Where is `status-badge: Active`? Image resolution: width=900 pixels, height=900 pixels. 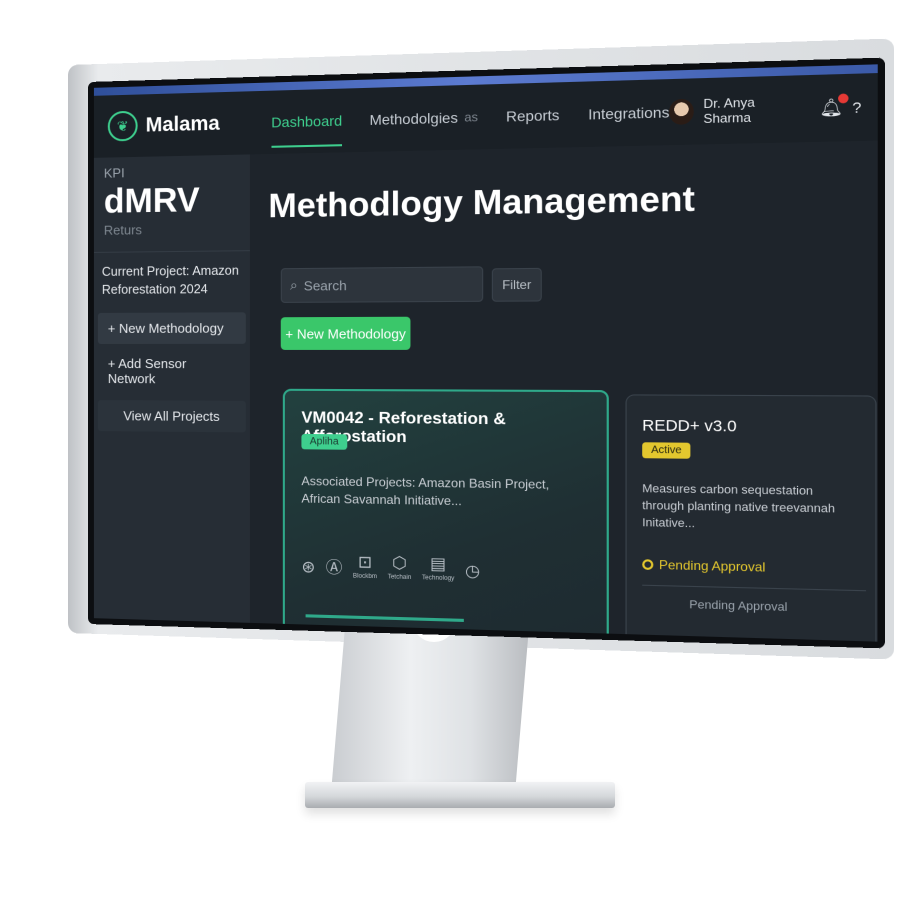 status-badge: Active is located at coordinates (666, 450).